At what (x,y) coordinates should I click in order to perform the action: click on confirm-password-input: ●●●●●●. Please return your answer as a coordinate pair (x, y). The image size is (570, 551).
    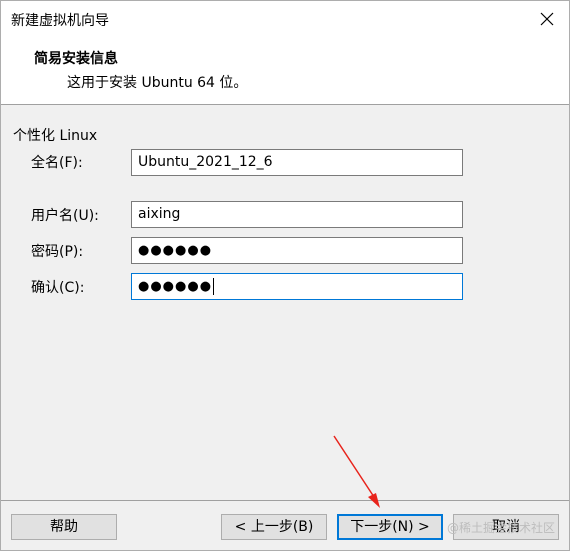
    Looking at the image, I should click on (297, 286).